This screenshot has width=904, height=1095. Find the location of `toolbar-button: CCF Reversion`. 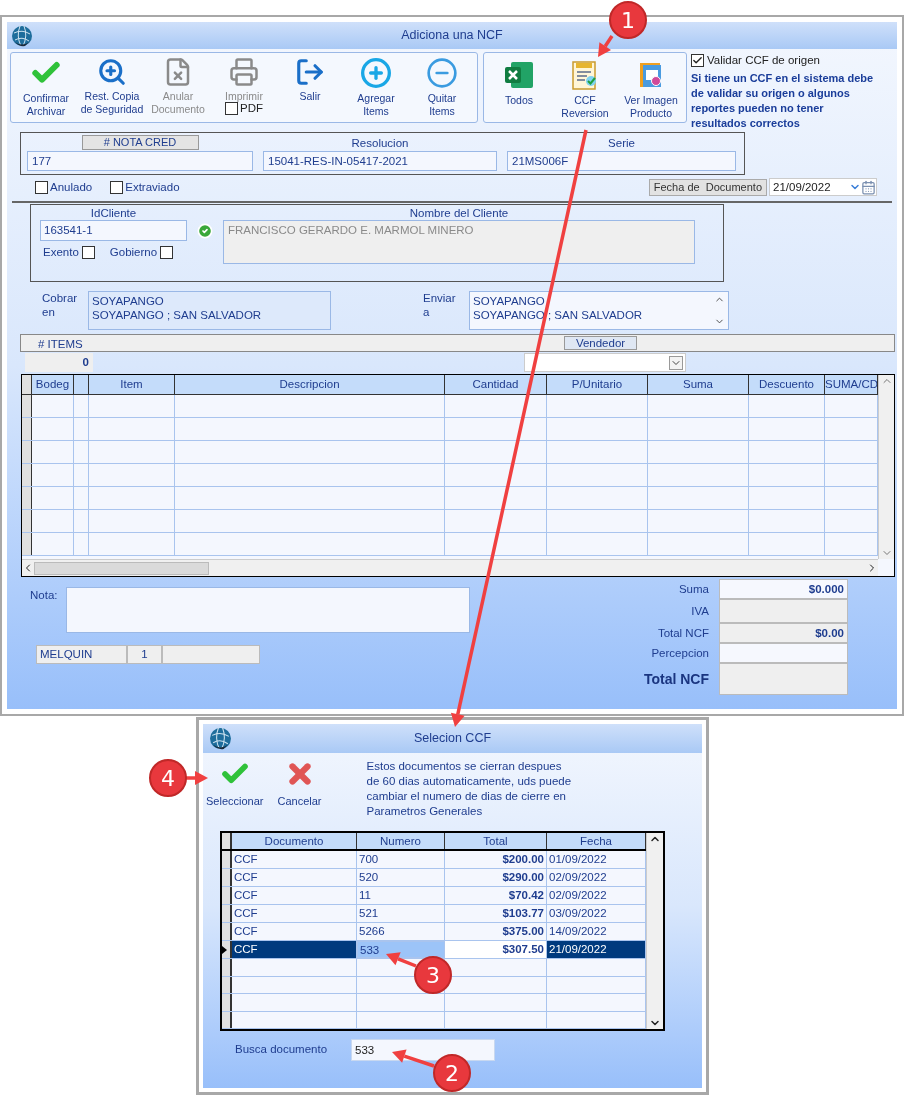

toolbar-button: CCF Reversion is located at coordinates (585, 87).